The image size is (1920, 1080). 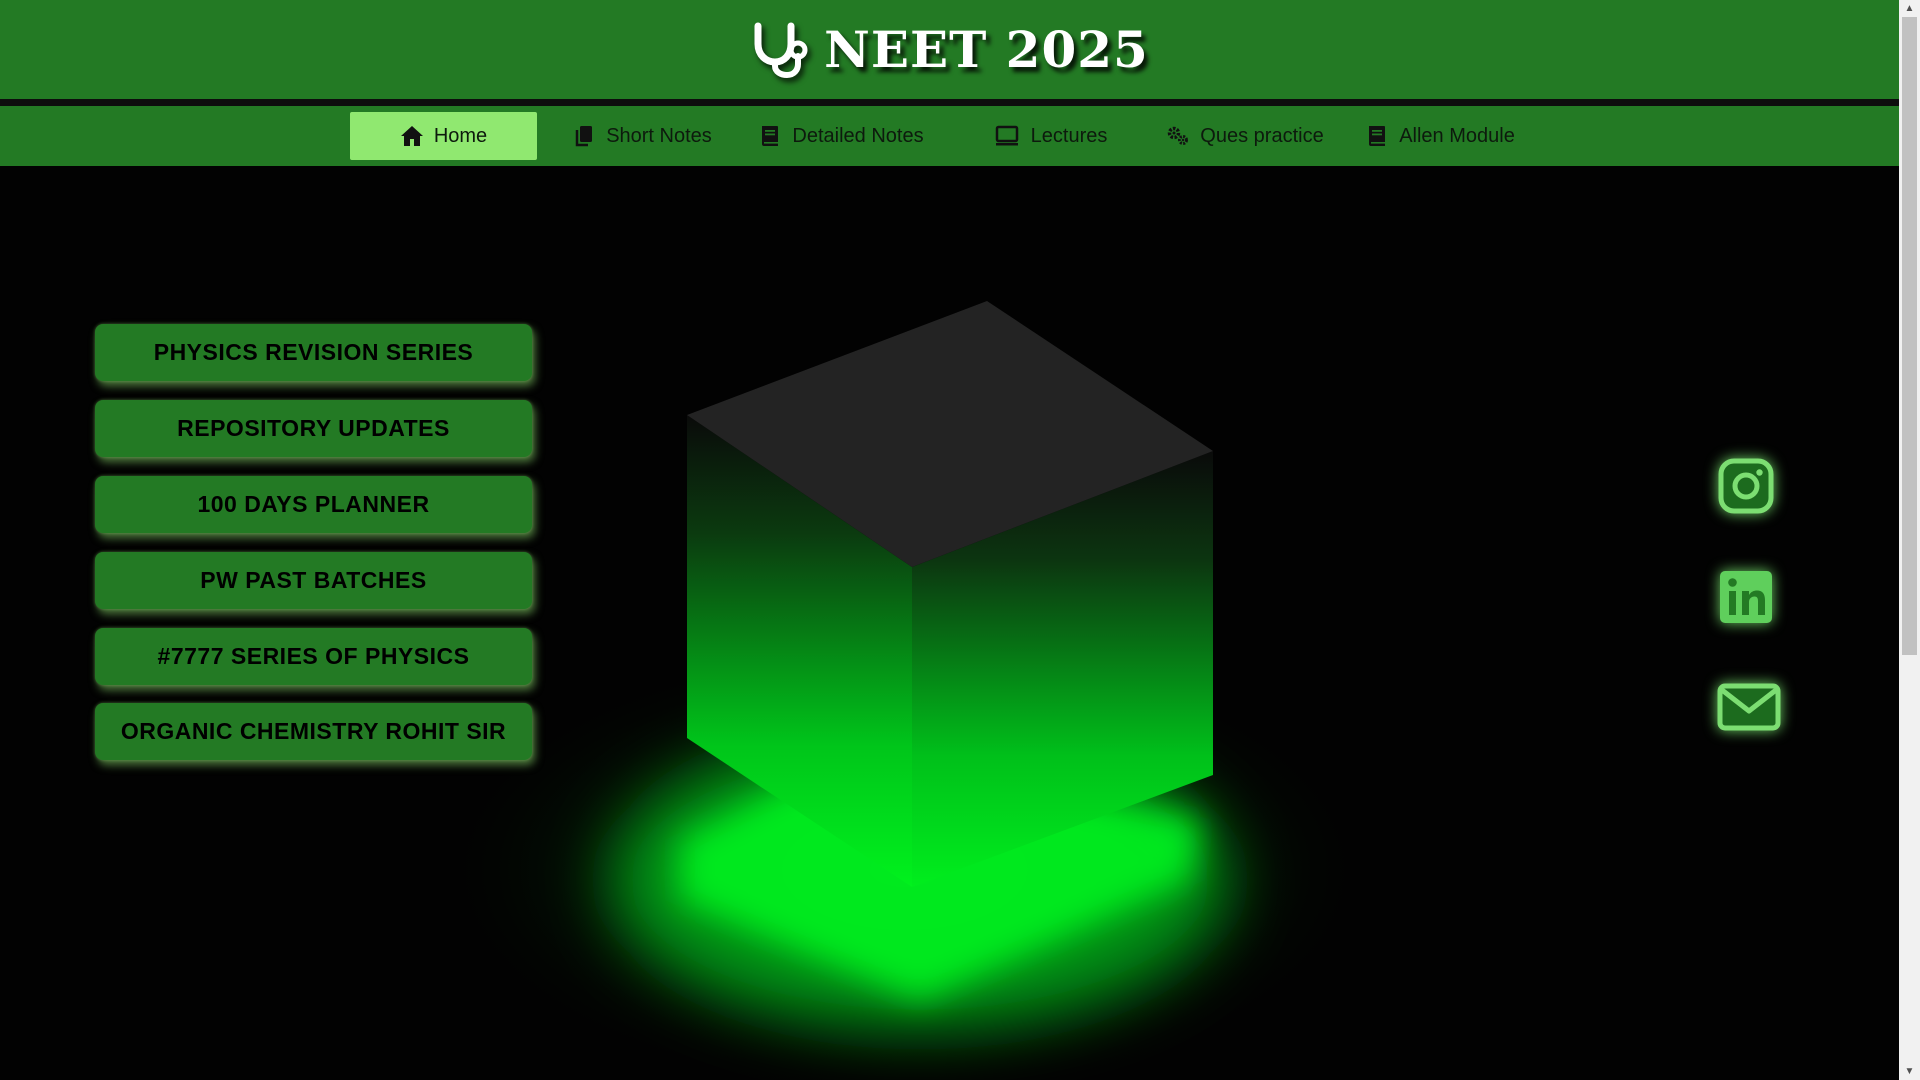 What do you see at coordinates (1178, 135) in the screenshot?
I see `gears-icon` at bounding box center [1178, 135].